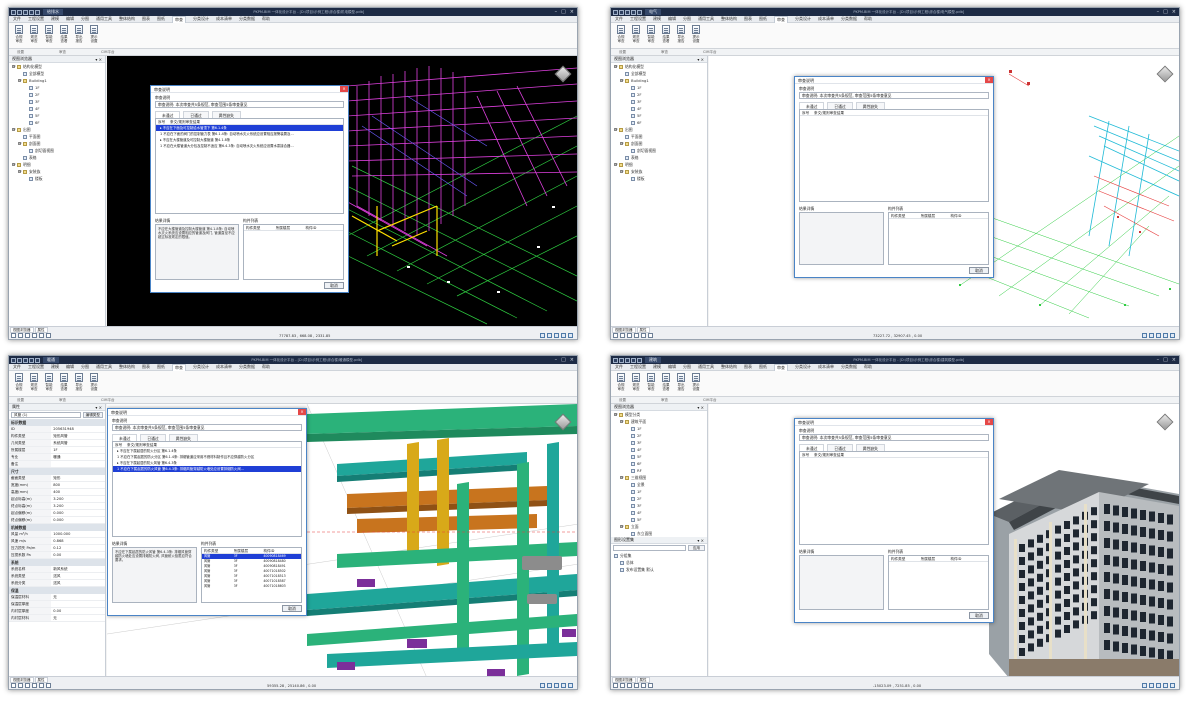 The image size is (1187, 703). What do you see at coordinates (57, 136) in the screenshot?
I see `tree-node: 平面图` at bounding box center [57, 136].